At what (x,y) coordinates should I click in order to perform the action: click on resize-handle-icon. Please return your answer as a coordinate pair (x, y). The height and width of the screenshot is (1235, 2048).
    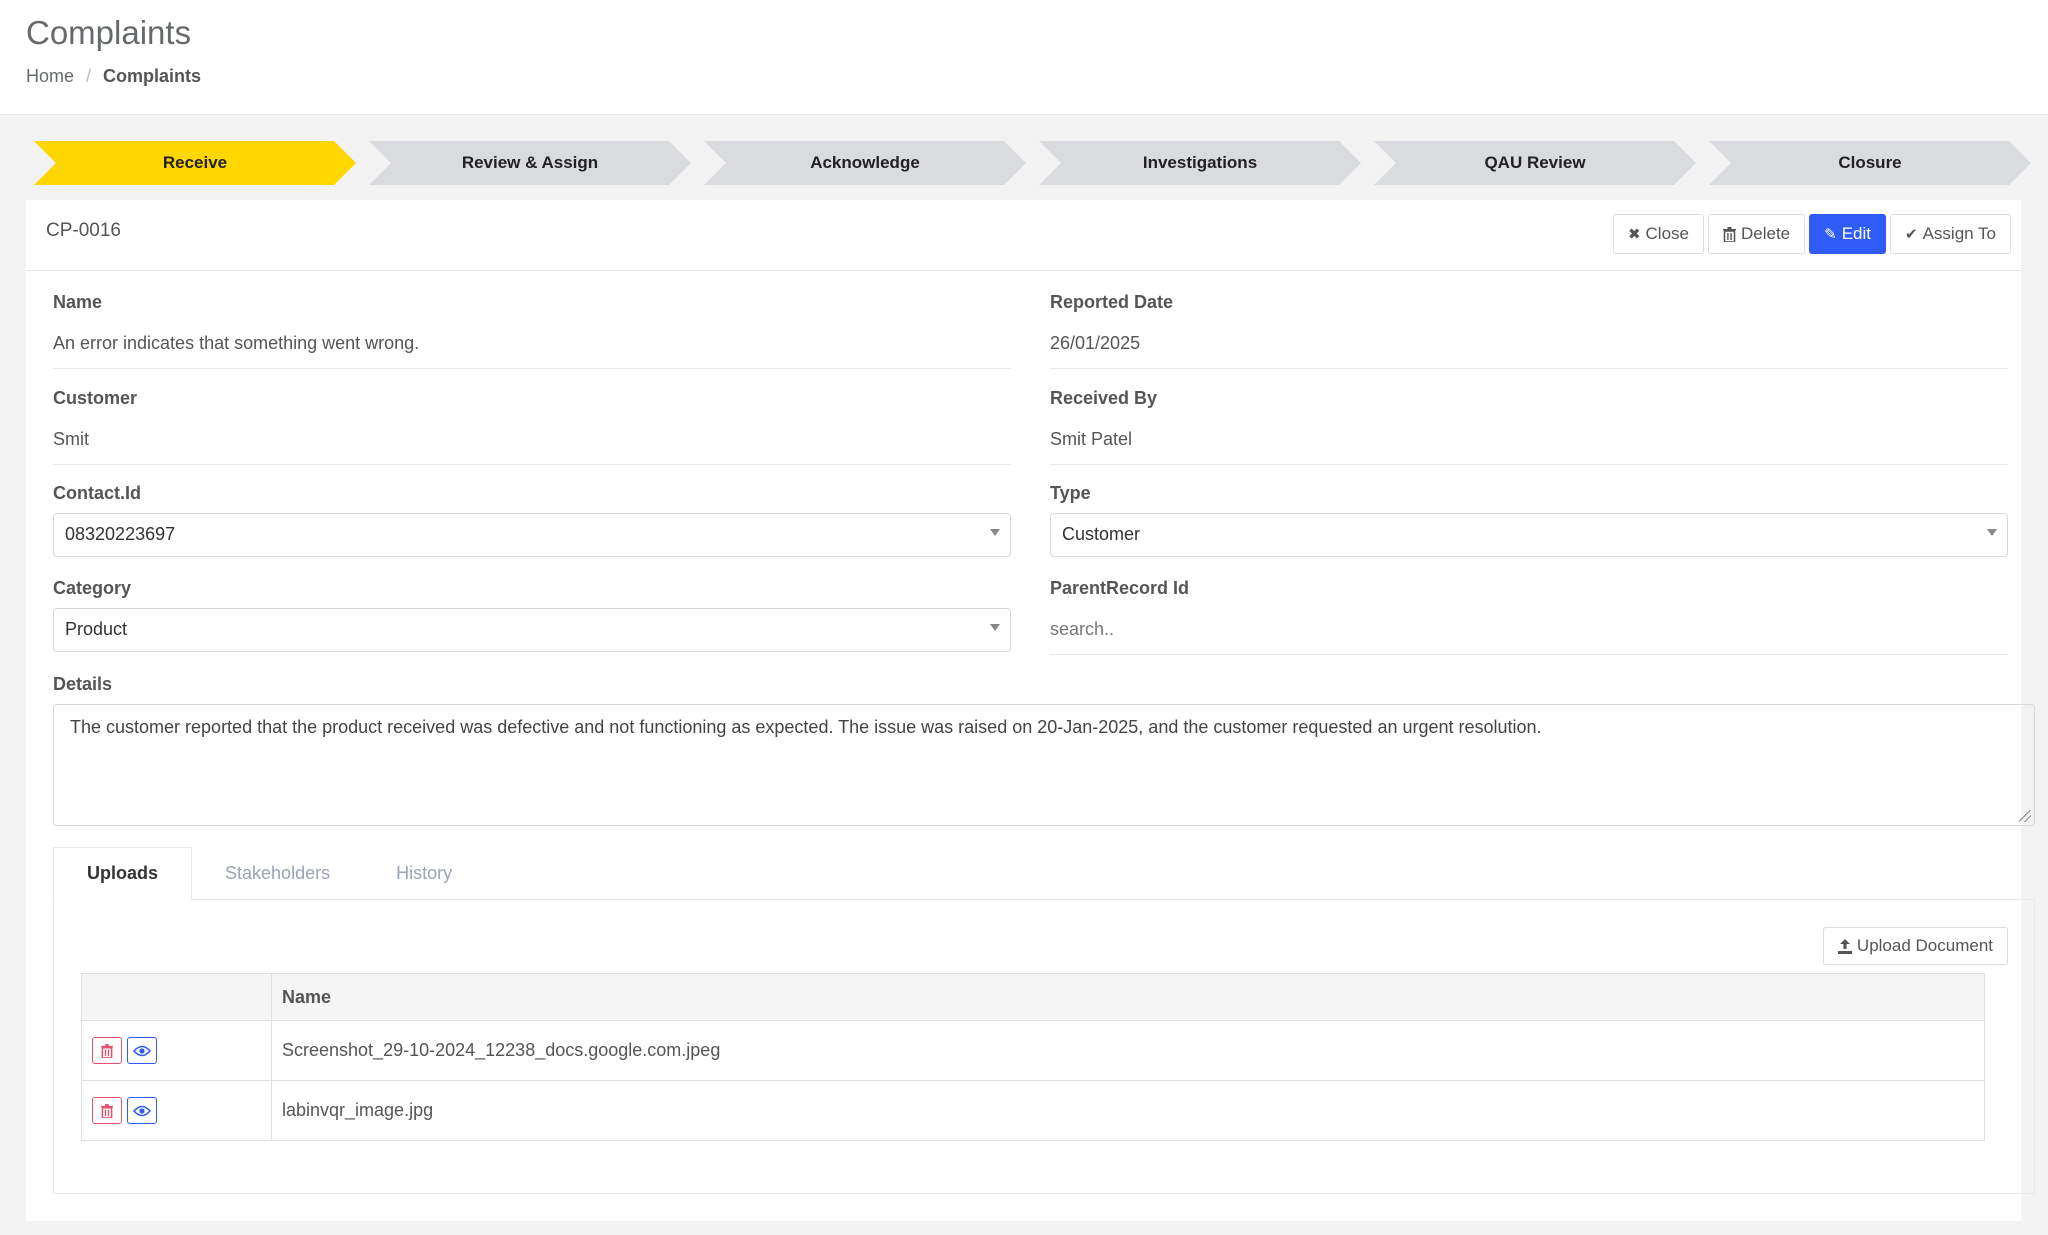
    Looking at the image, I should click on (2025, 816).